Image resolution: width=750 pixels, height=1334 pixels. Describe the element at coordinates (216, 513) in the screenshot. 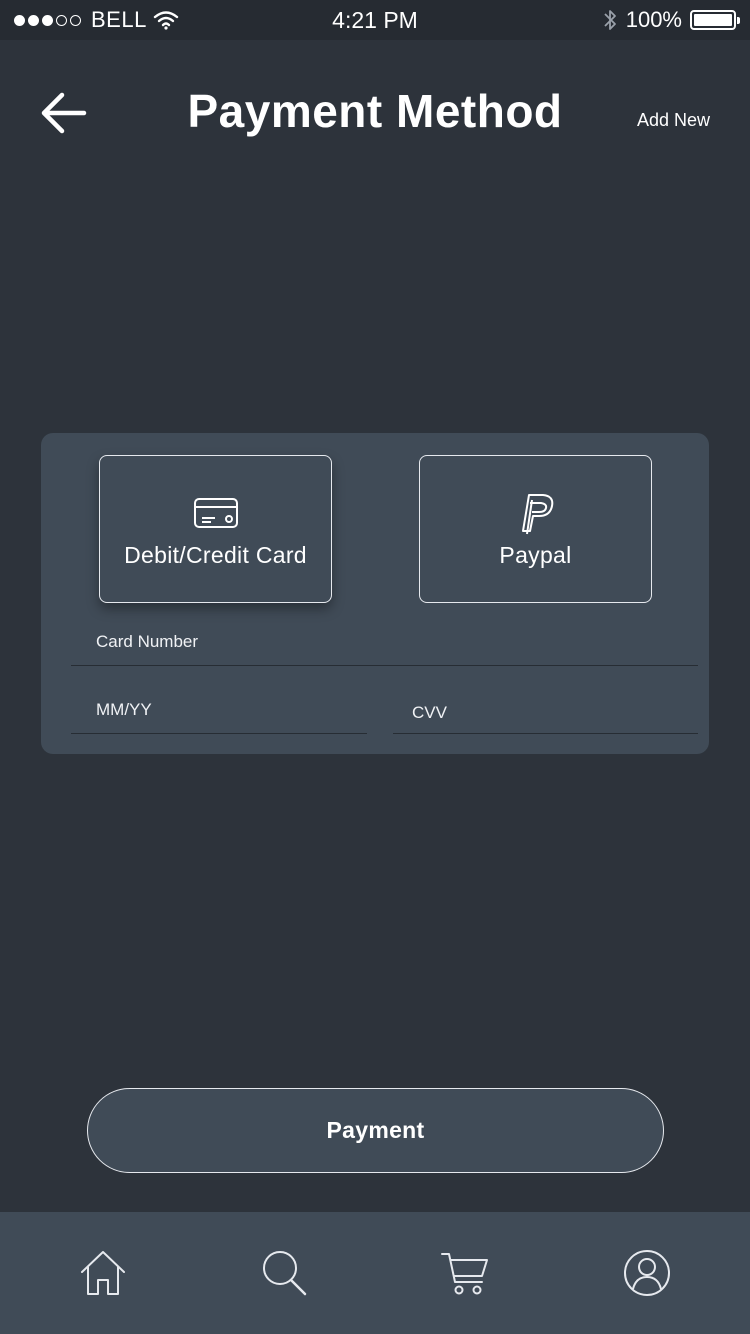

I see `credit-card-icon` at that location.